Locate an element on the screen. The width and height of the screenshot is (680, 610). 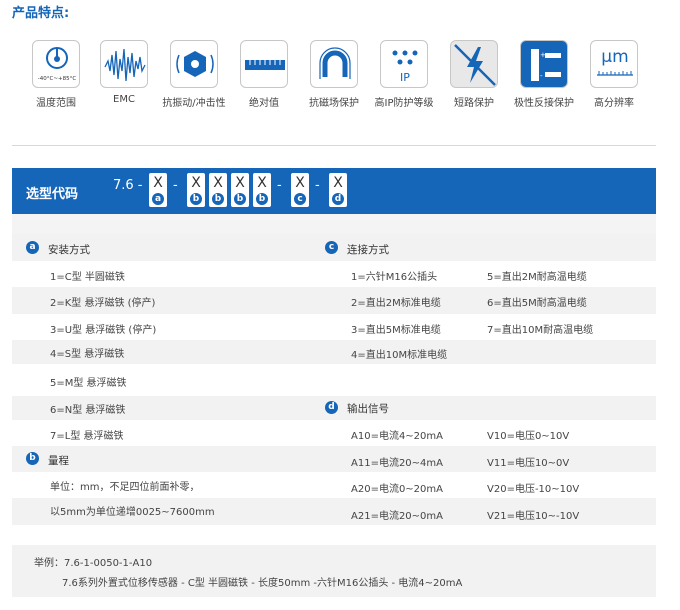
list-item: A21=电流20~0mA is located at coordinates (397, 516).